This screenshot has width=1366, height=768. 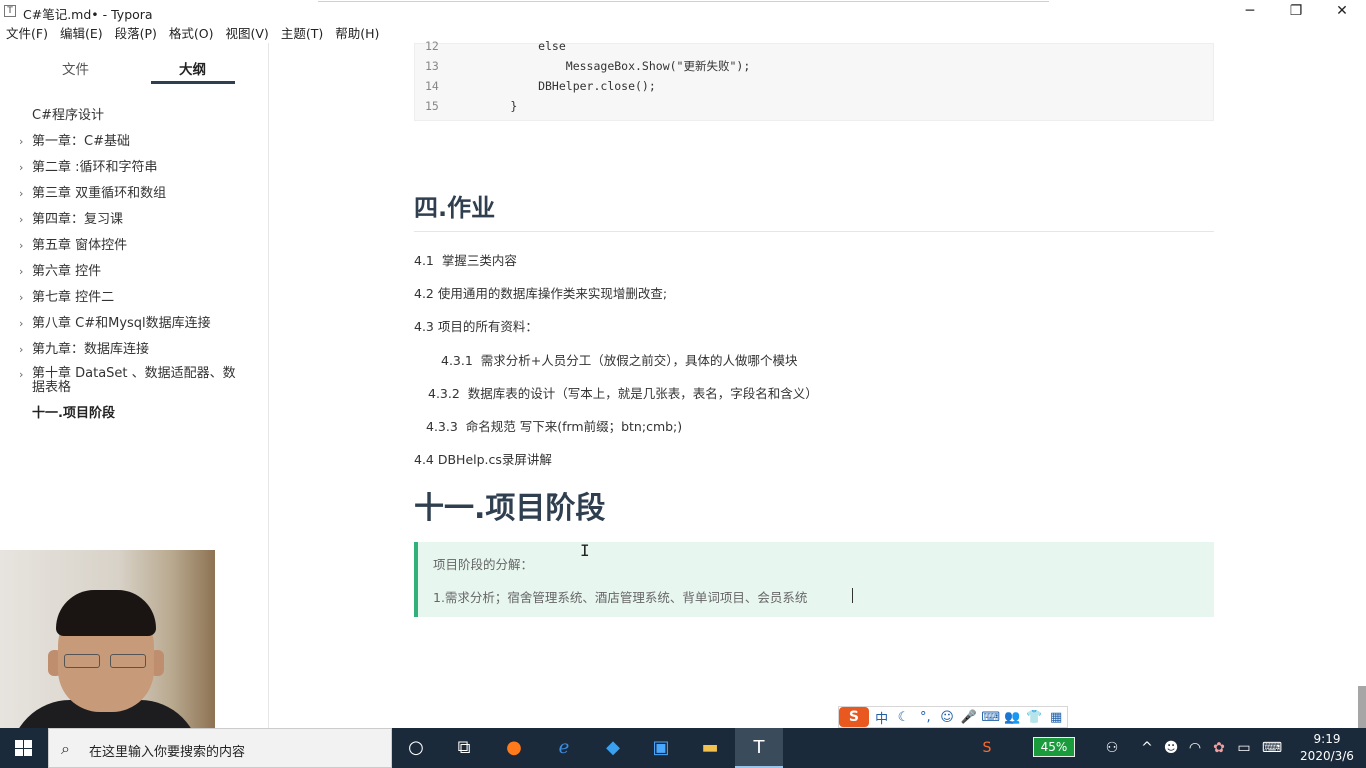 What do you see at coordinates (27, 33) in the screenshot?
I see `menu-file: 文件(F)` at bounding box center [27, 33].